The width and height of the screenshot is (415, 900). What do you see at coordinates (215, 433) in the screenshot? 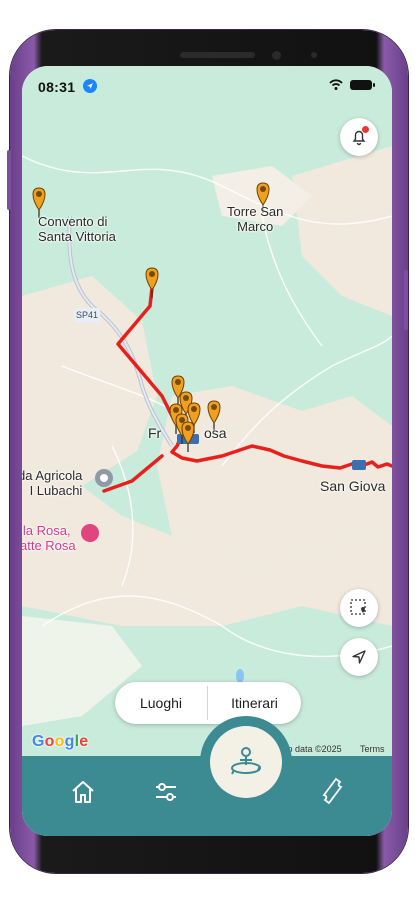
I see `label-town-end: osa` at bounding box center [215, 433].